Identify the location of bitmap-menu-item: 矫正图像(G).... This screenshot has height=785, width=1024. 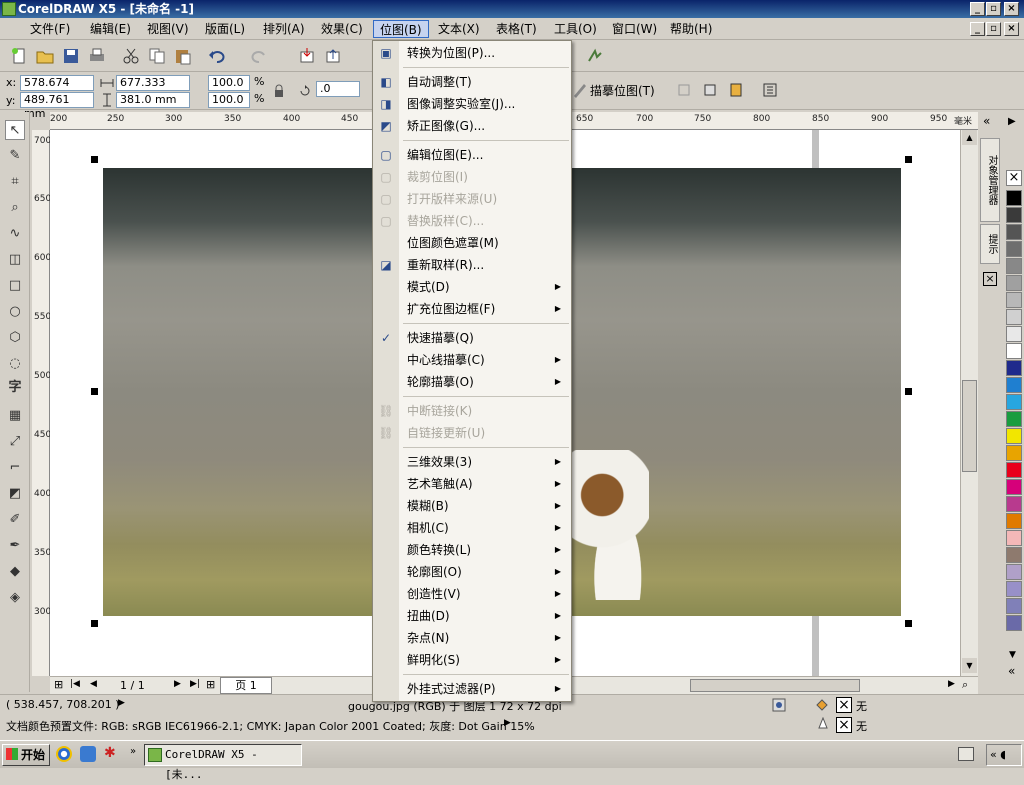
(487, 126).